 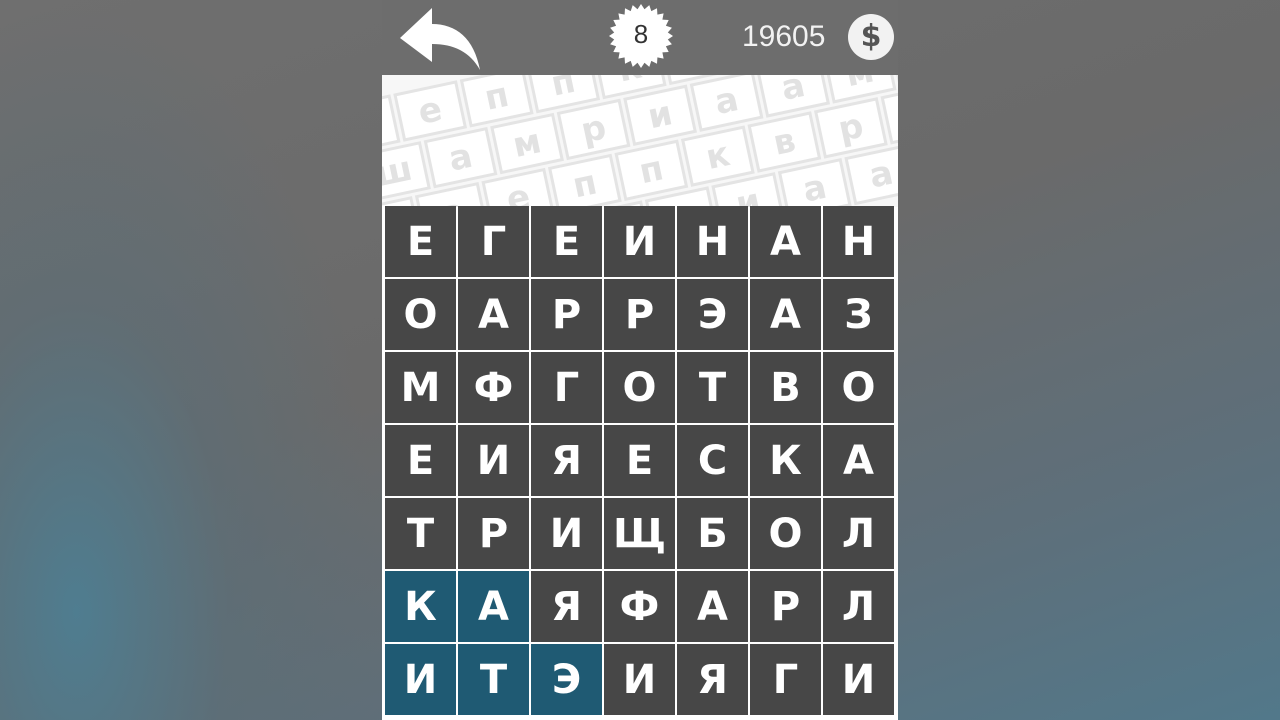 I want to click on letter-cell: В, so click(x=785, y=387).